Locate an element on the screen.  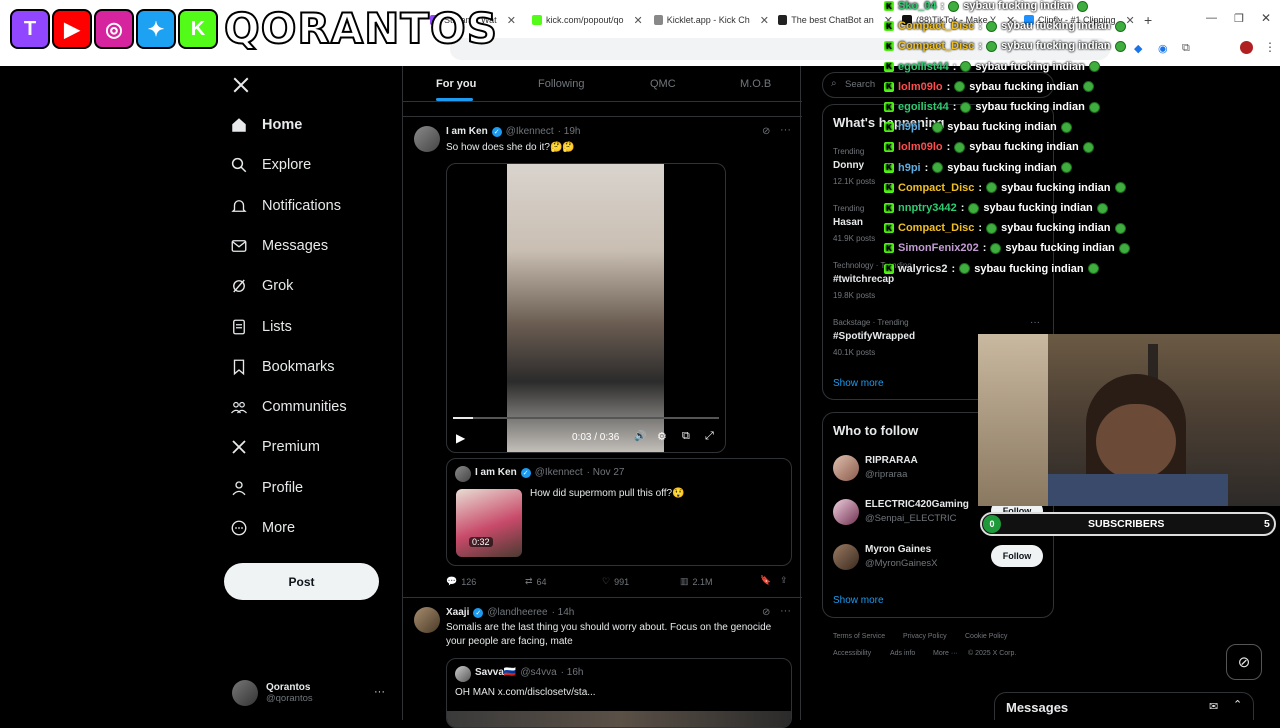
tab-for-you: For you is located at coordinates (456, 84).